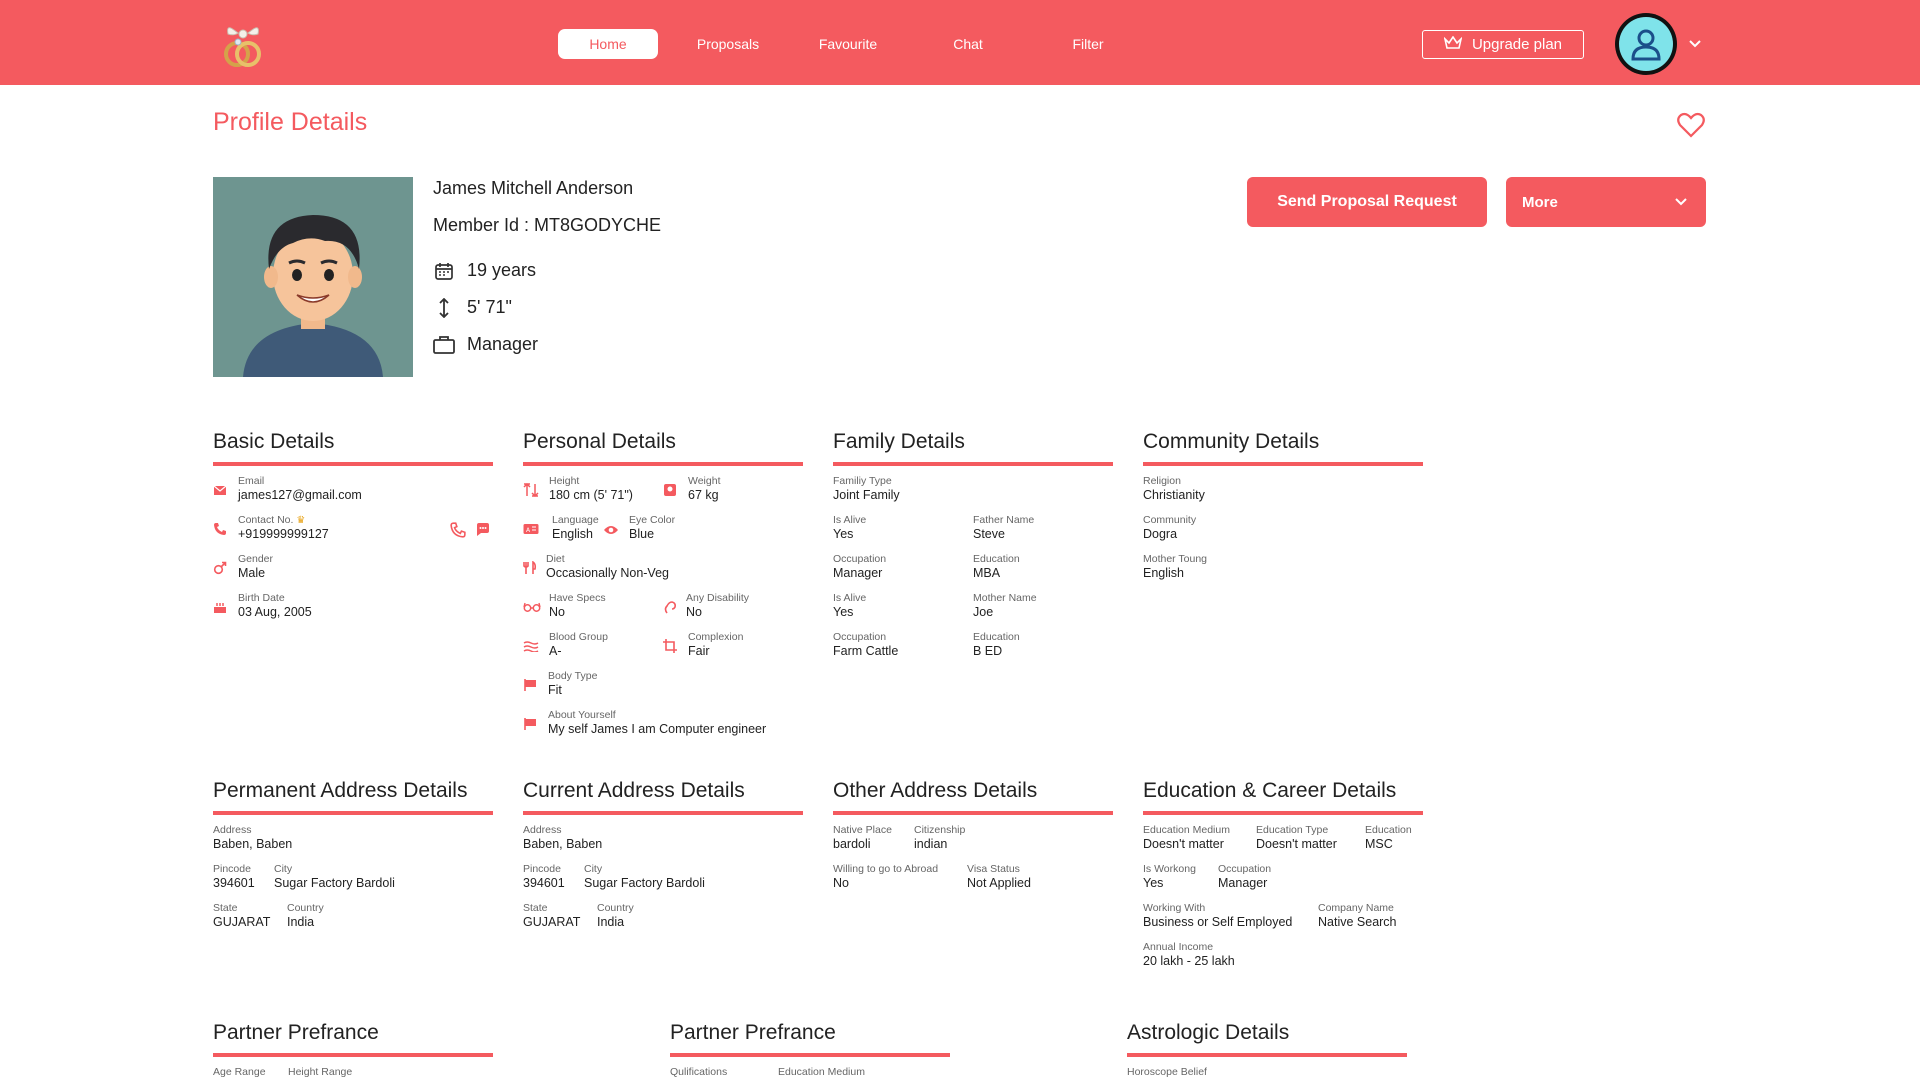 The width and height of the screenshot is (1920, 1080). I want to click on mother-alive-field: Is Alive Yes, so click(850, 605).